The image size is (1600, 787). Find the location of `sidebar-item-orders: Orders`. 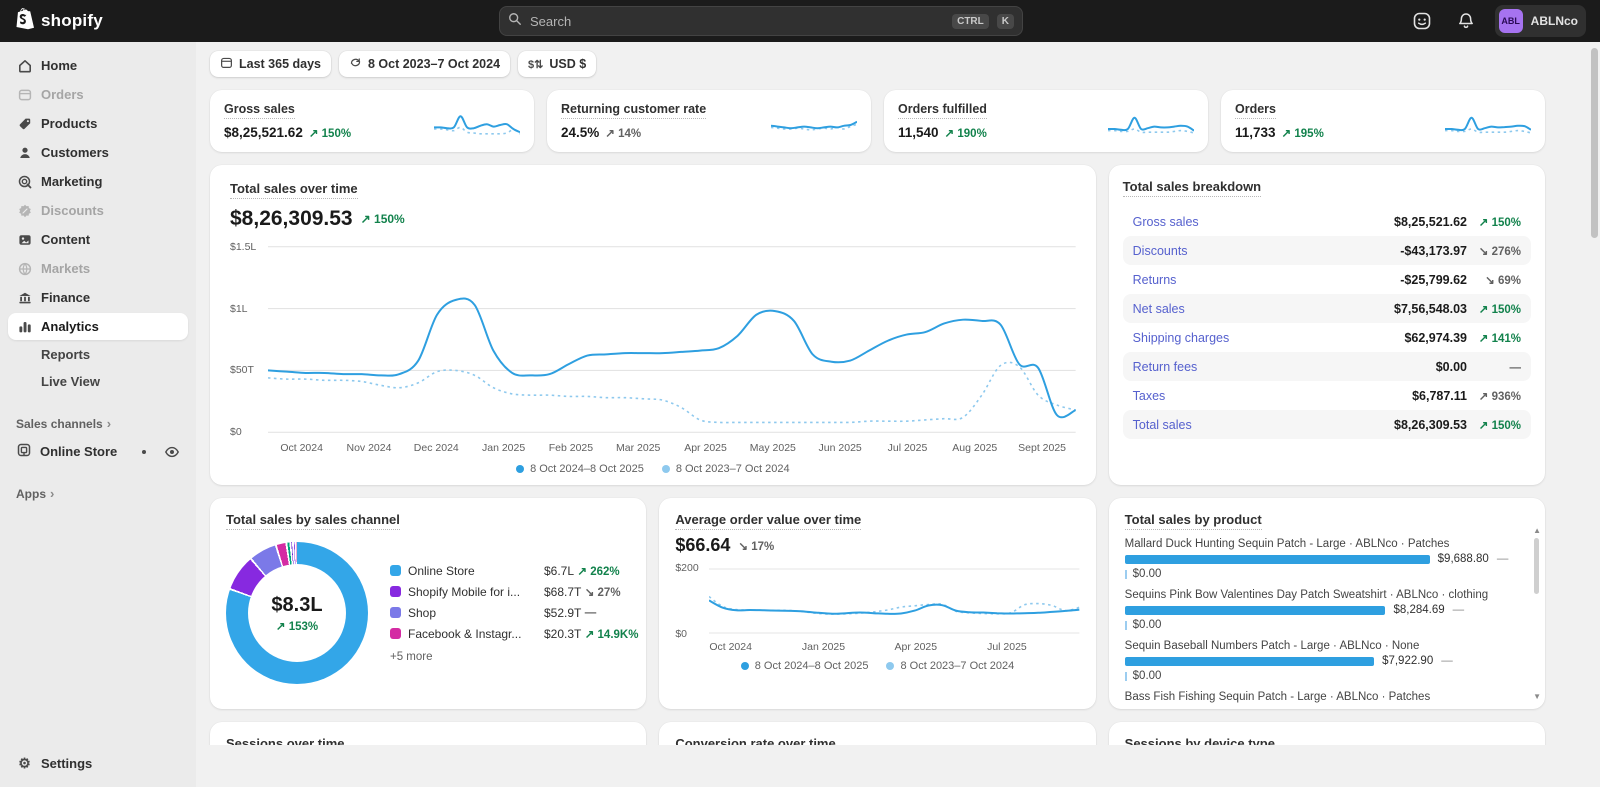

sidebar-item-orders: Orders is located at coordinates (98, 94).